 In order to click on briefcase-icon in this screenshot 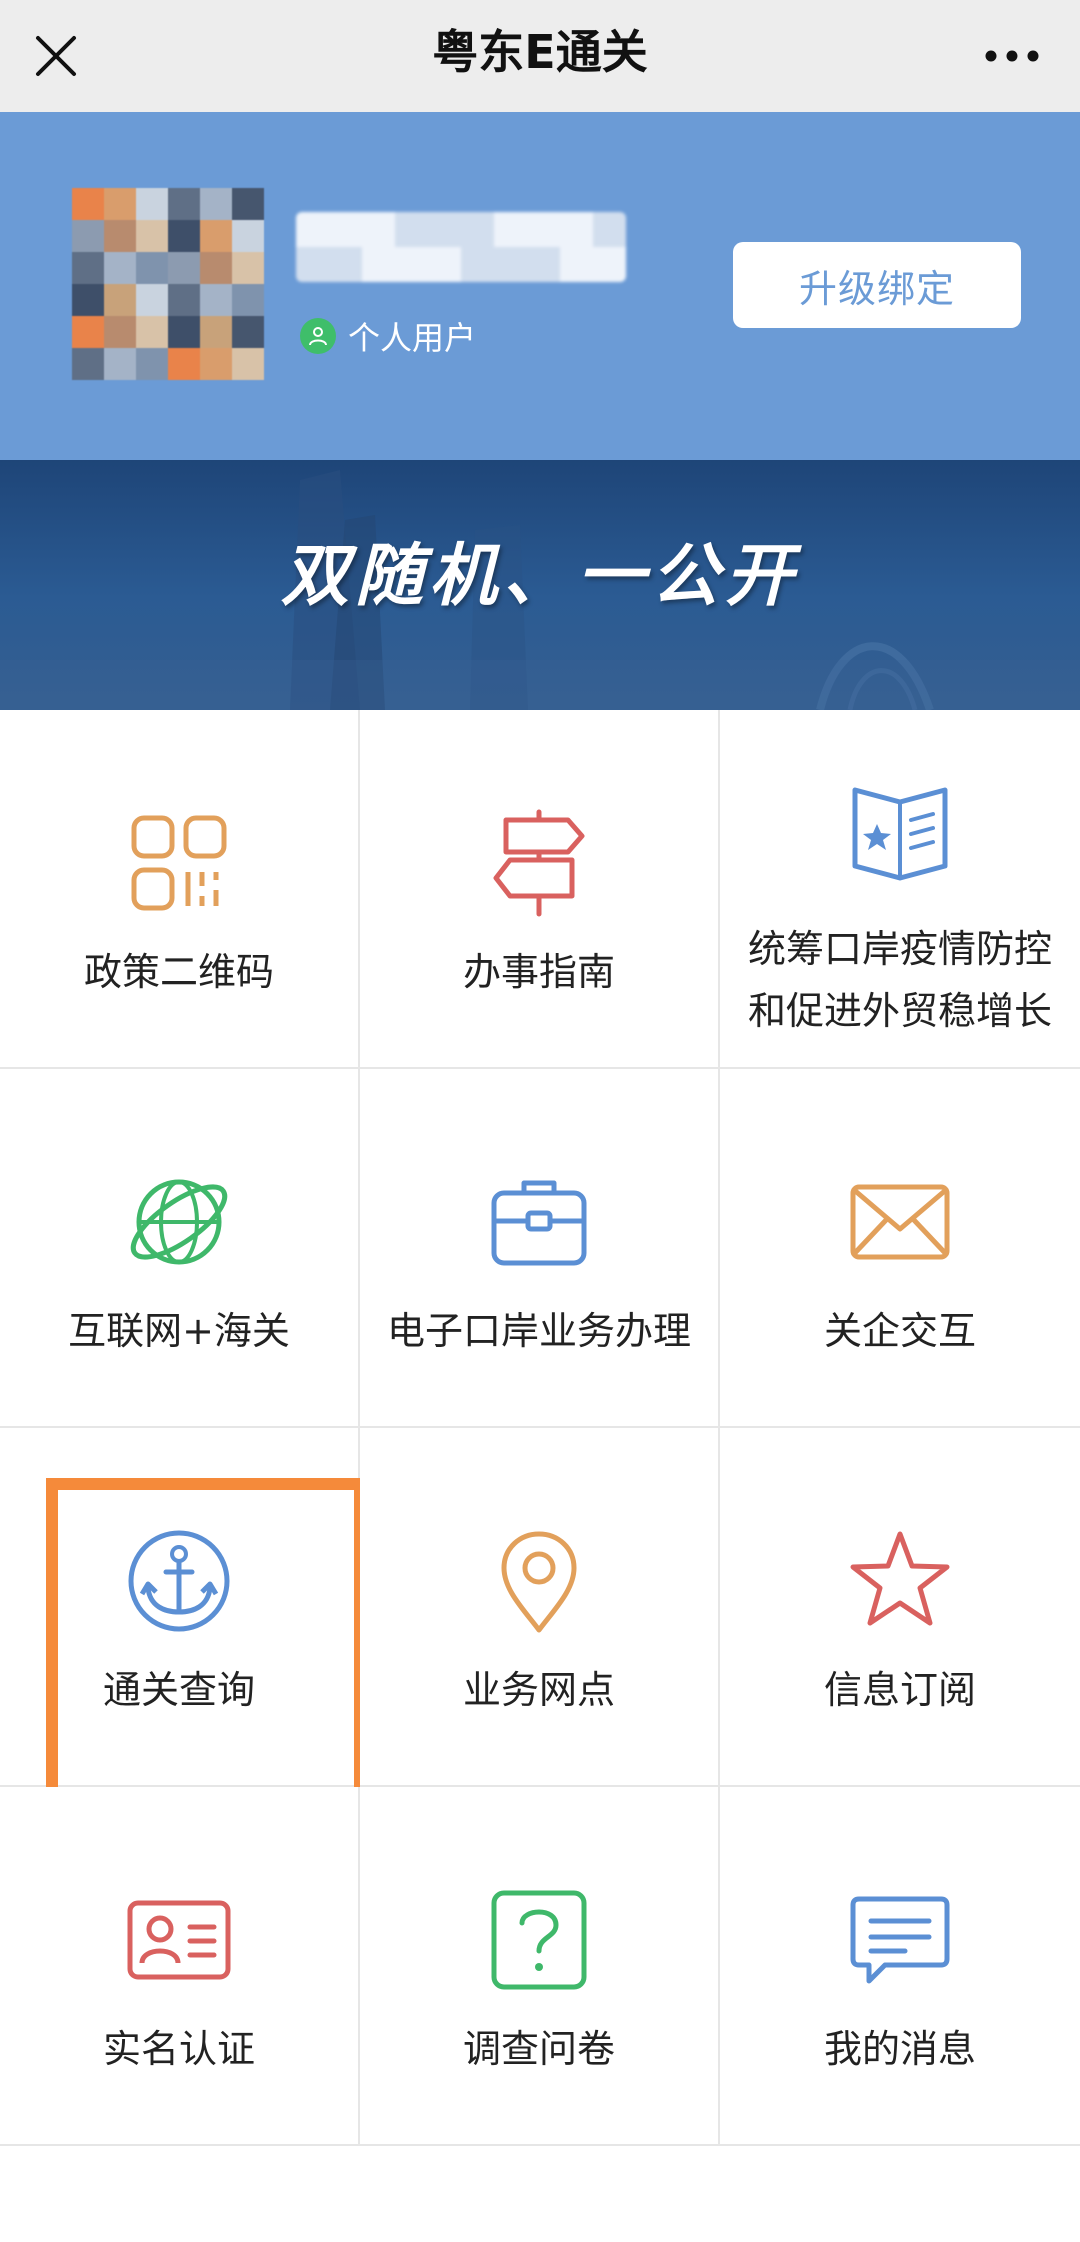, I will do `click(539, 1222)`.